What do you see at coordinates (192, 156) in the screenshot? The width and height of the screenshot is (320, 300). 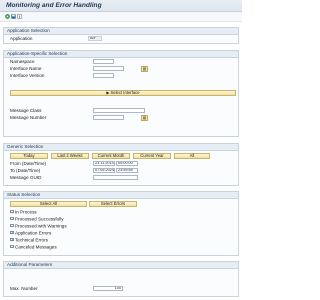 I see `period-all-button: All` at bounding box center [192, 156].